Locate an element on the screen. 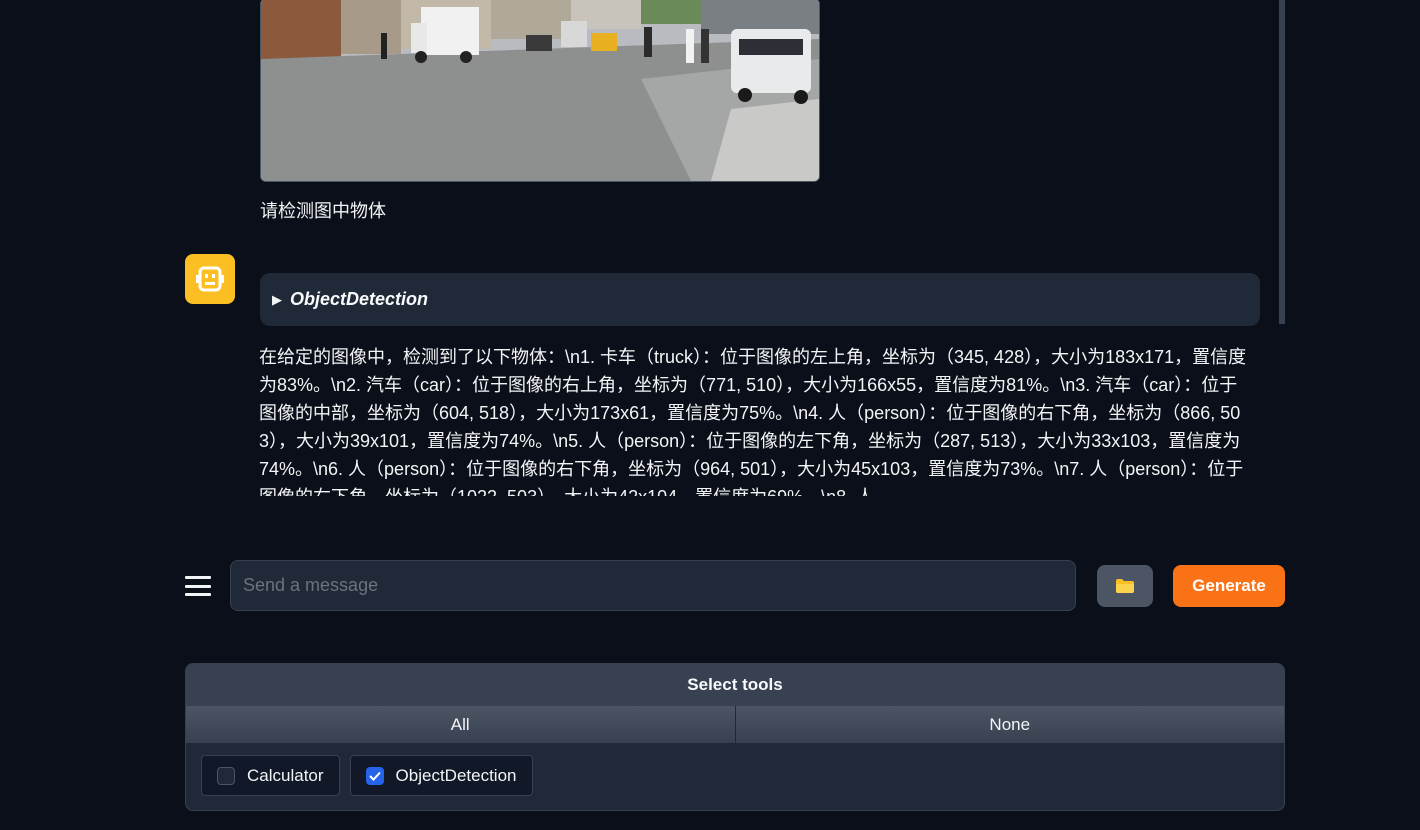  user-message-text: 请检测图中物体 is located at coordinates (323, 211).